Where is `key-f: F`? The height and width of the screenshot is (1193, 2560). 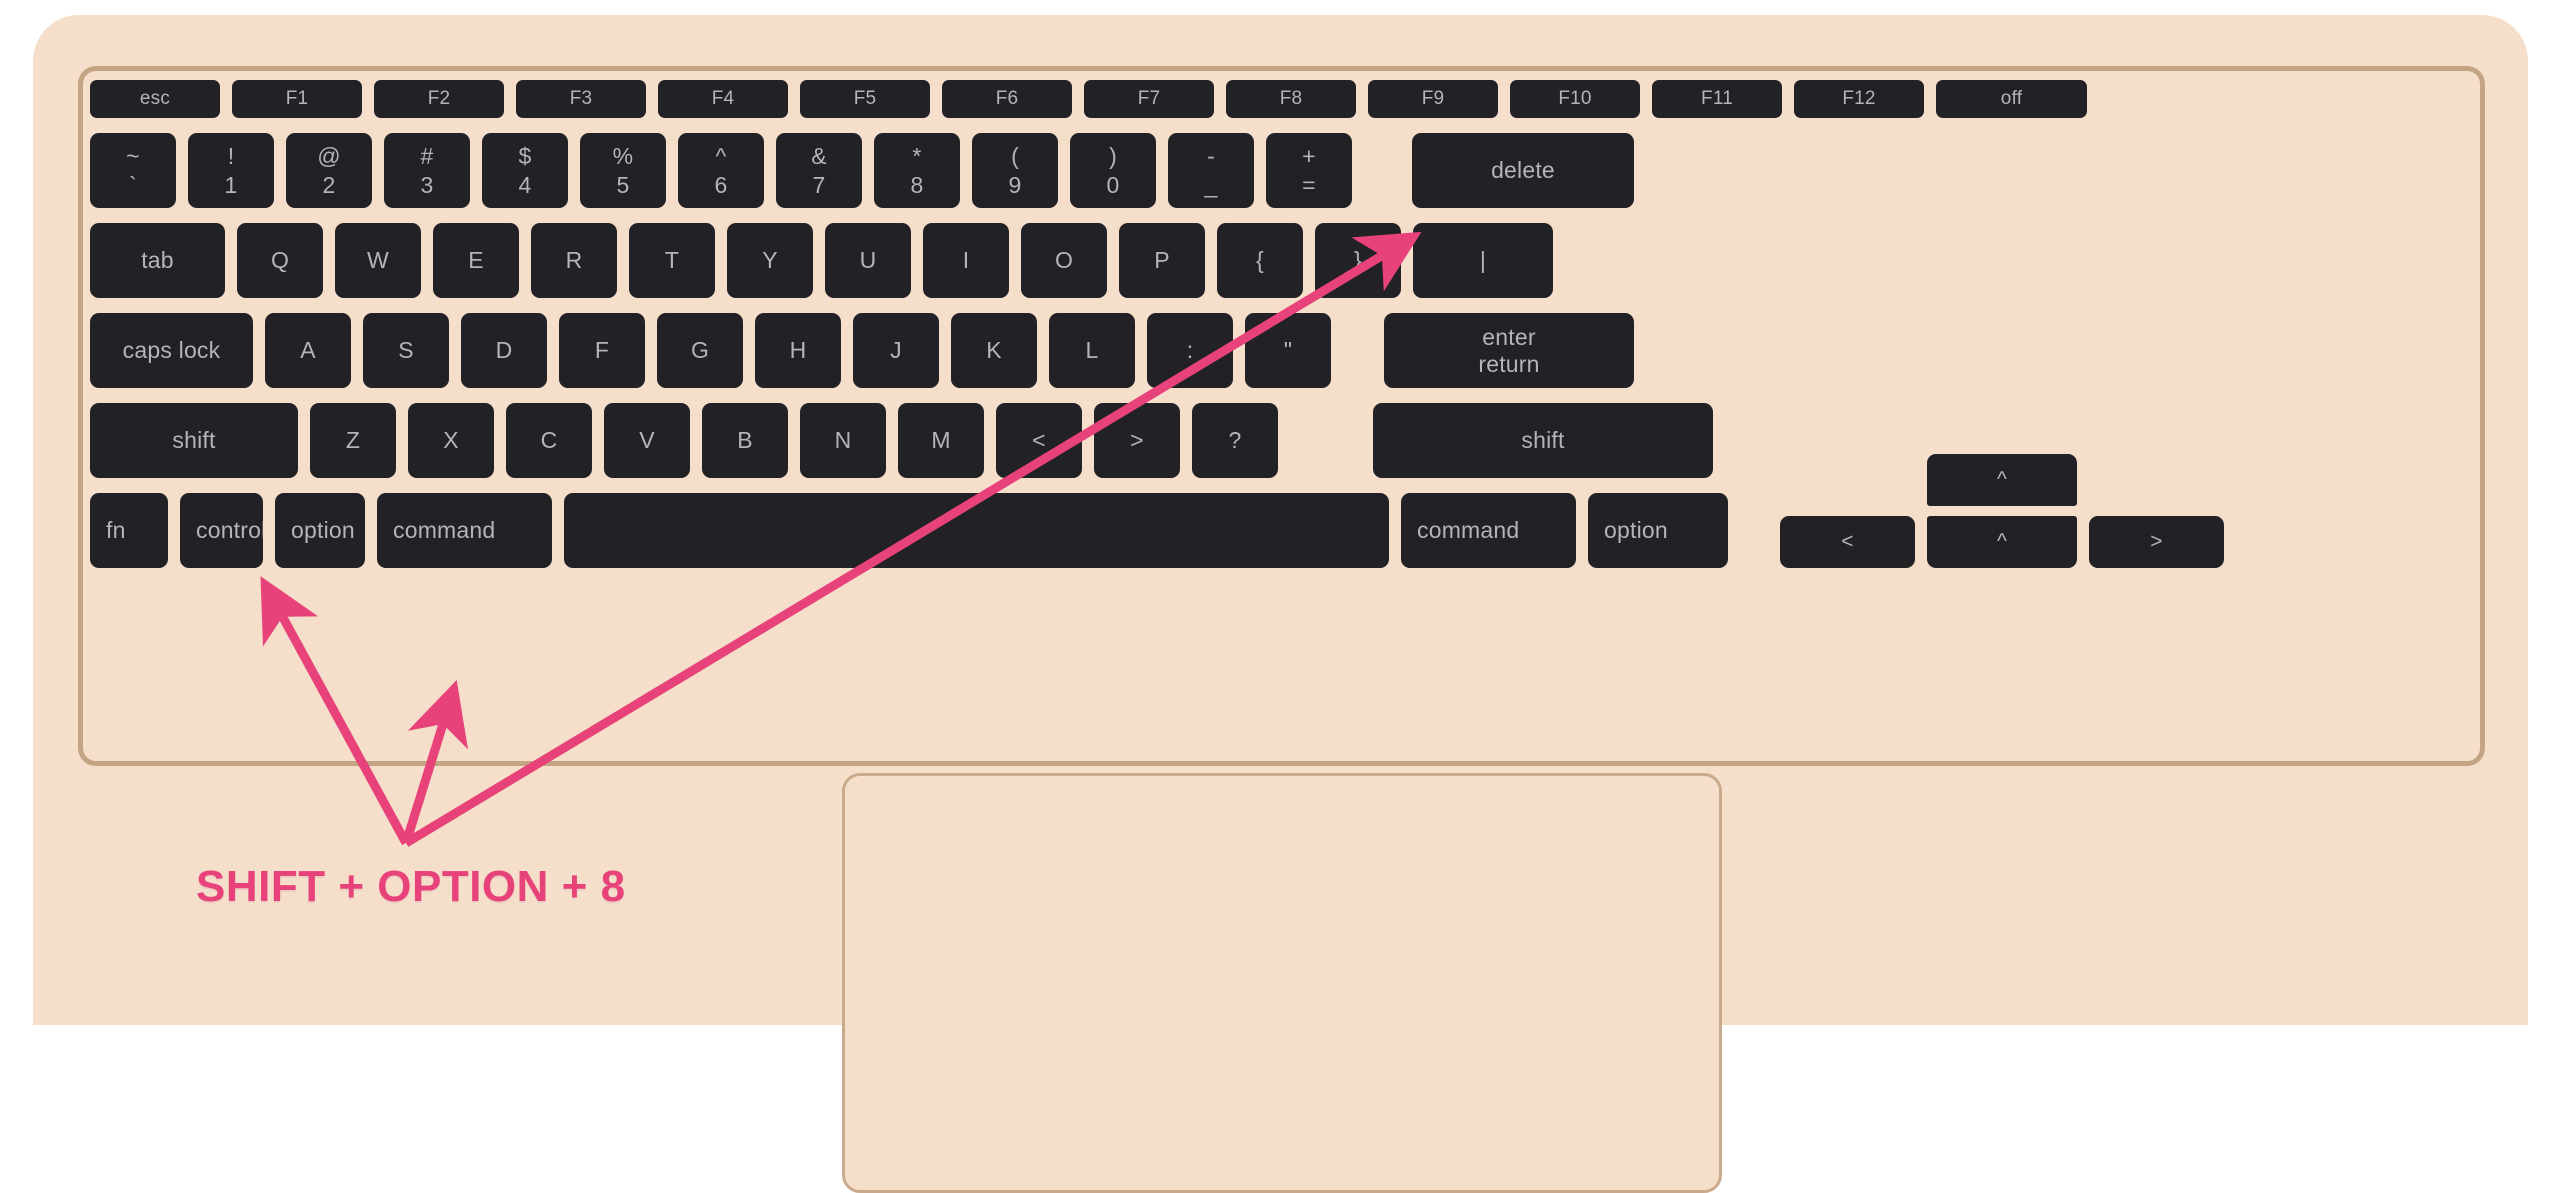
key-f: F is located at coordinates (602, 350).